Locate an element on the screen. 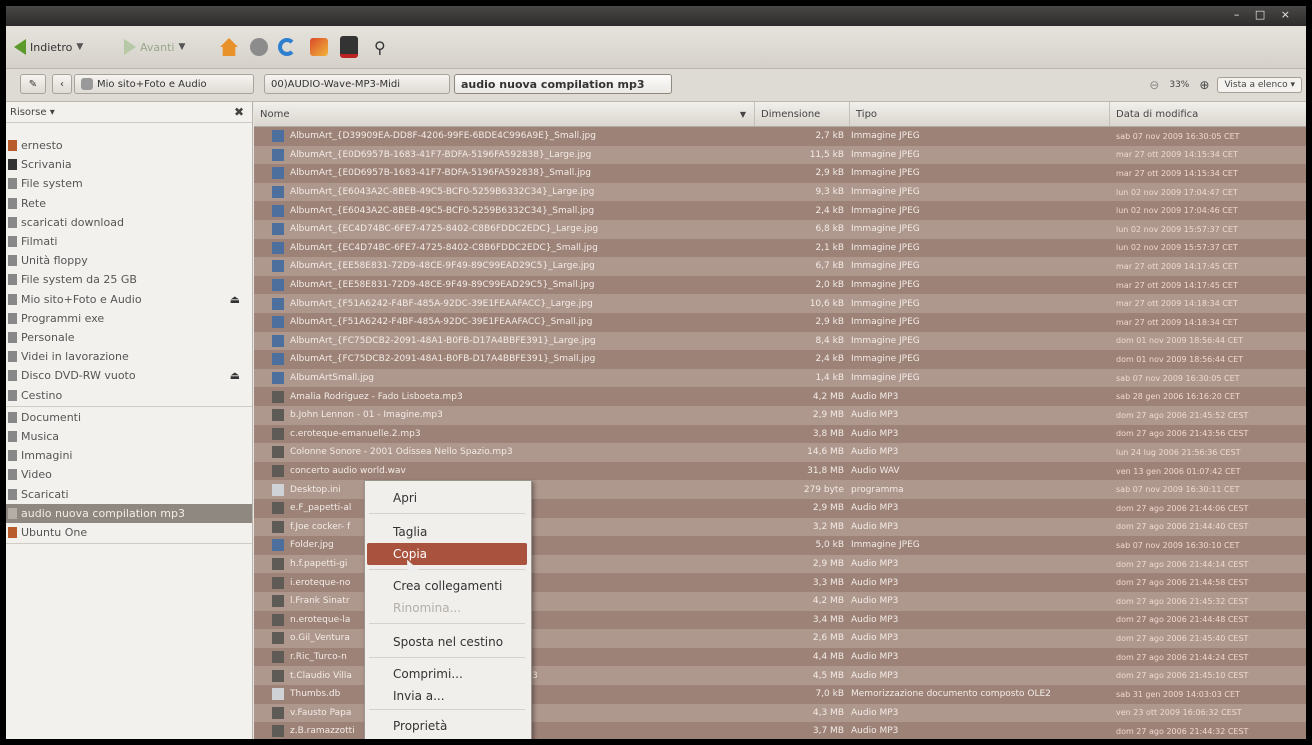 This screenshot has height=745, width=1312. sidebar-item: File system is located at coordinates (129, 183).